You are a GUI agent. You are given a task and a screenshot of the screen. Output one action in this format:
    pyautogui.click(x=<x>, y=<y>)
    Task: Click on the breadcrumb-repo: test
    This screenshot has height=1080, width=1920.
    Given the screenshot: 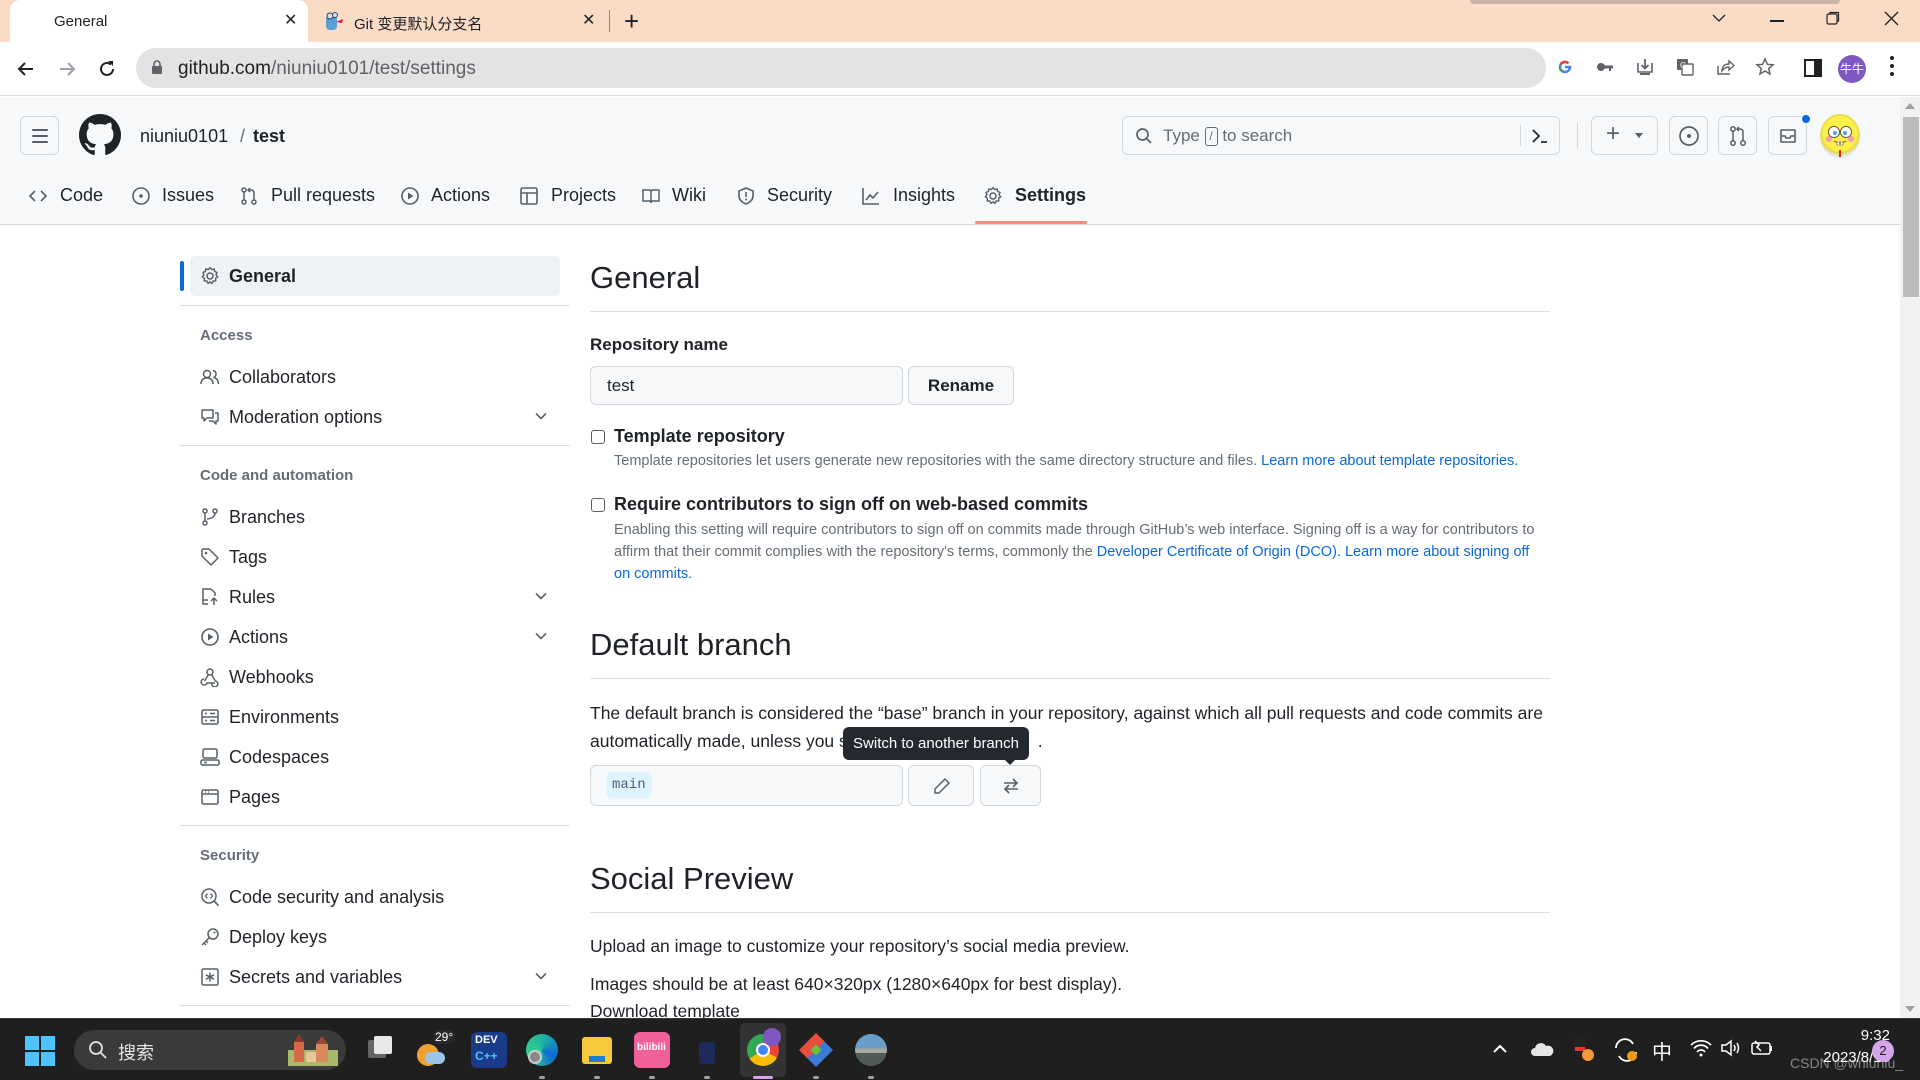 What is the action you would take?
    pyautogui.click(x=269, y=136)
    